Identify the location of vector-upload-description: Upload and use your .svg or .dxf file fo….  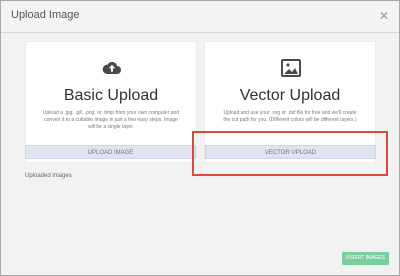
(290, 116).